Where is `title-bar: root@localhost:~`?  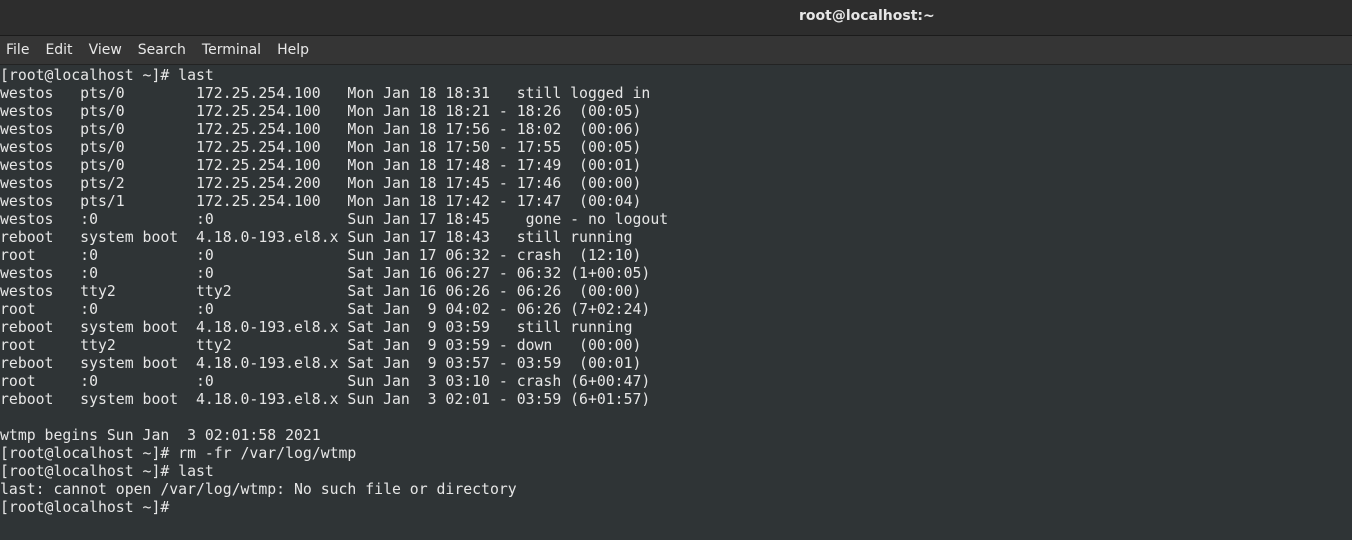 title-bar: root@localhost:~ is located at coordinates (676, 18).